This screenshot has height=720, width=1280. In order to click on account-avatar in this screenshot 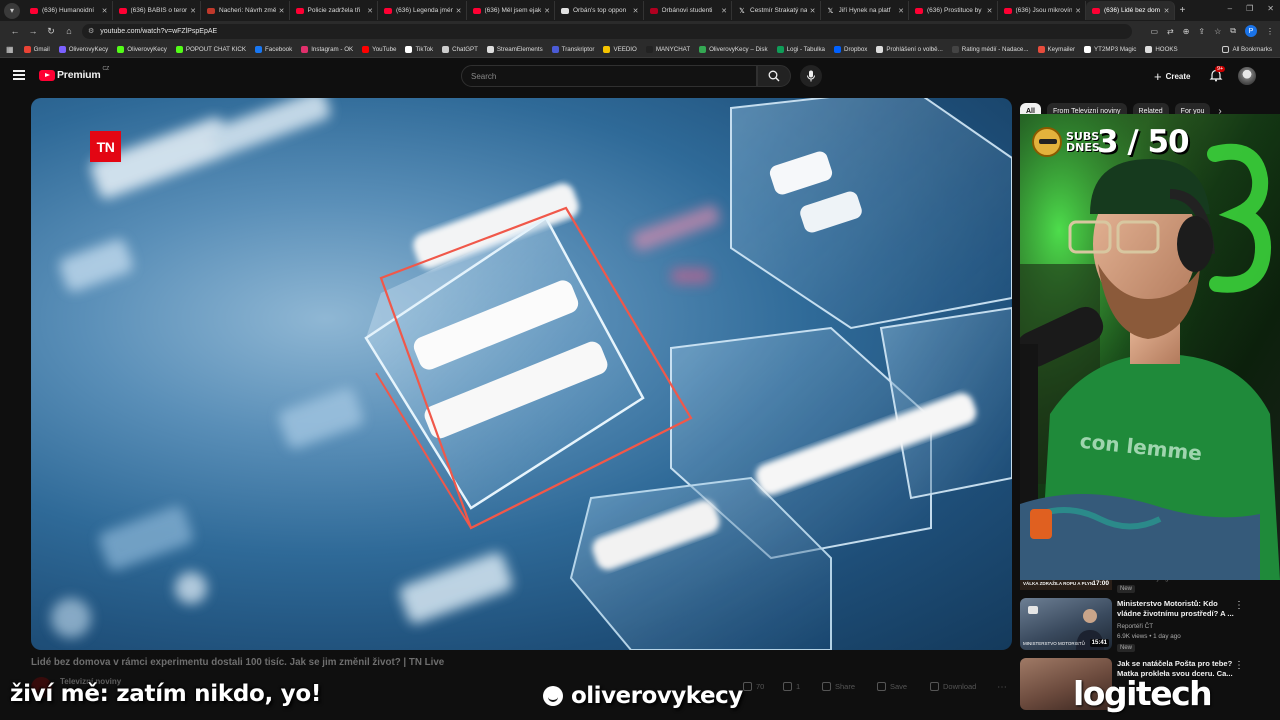, I will do `click(1247, 76)`.